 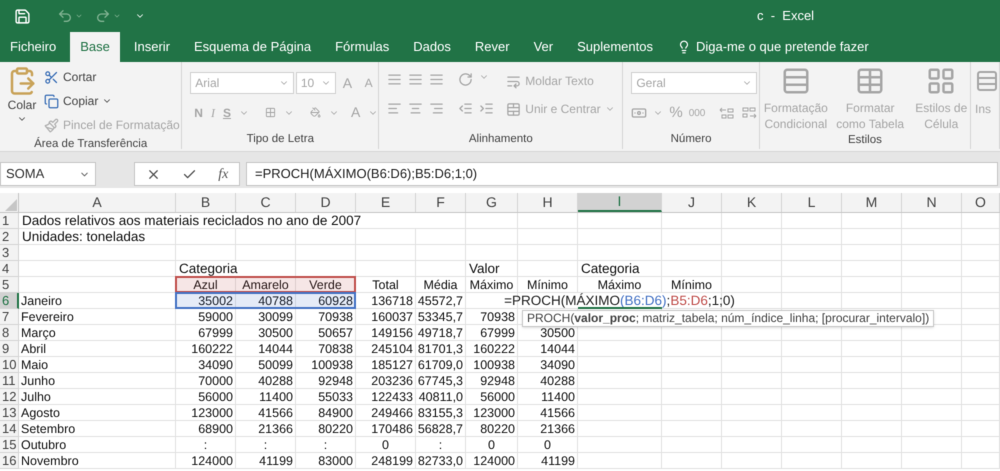 I want to click on column-header: N, so click(x=932, y=202).